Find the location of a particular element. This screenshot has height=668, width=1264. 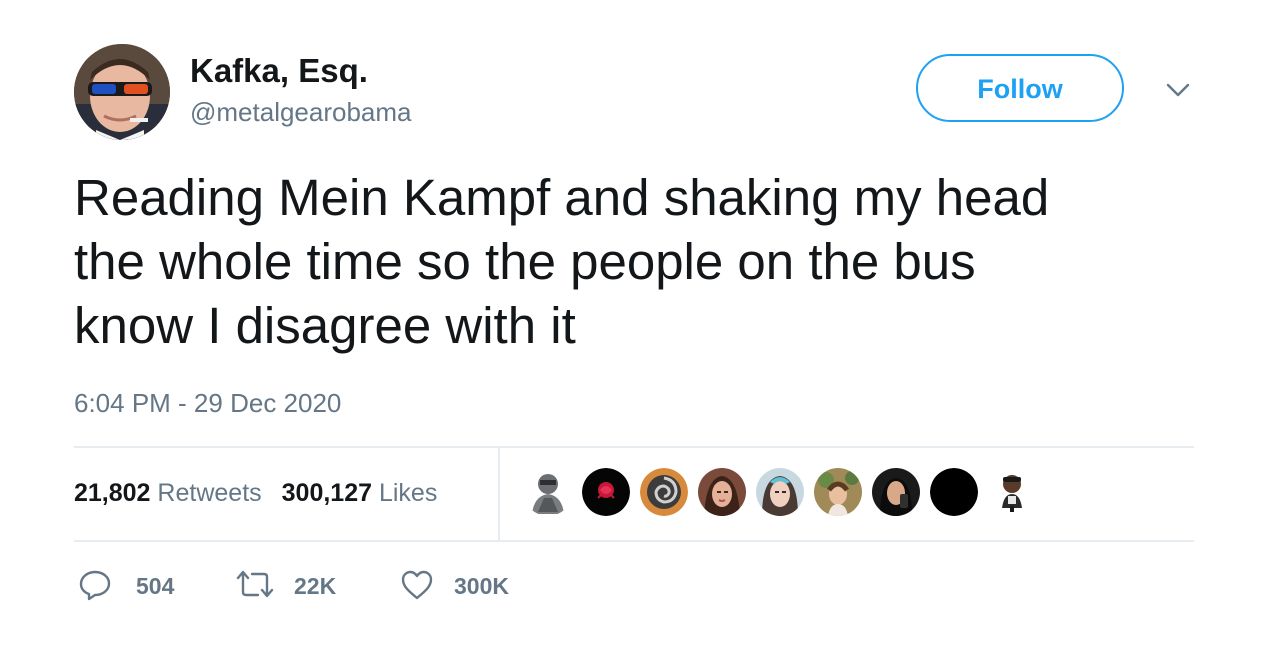

tweet-timestamp: 6:04 PM - 29 Dec 2020 is located at coordinates (207, 403).